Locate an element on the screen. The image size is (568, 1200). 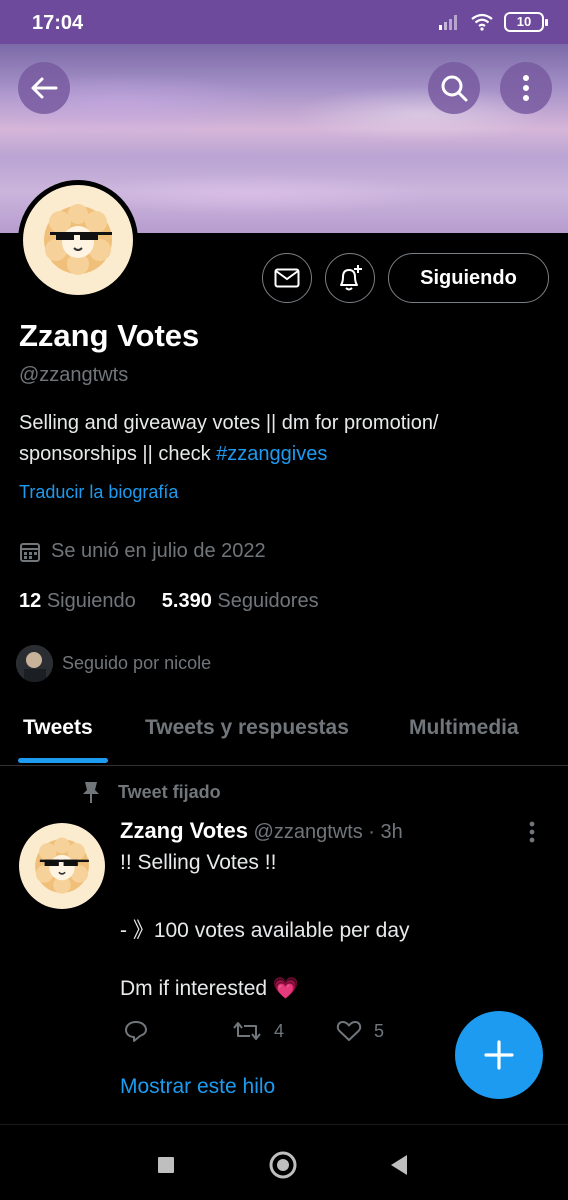
tweet-author-avatar is located at coordinates (62, 866).